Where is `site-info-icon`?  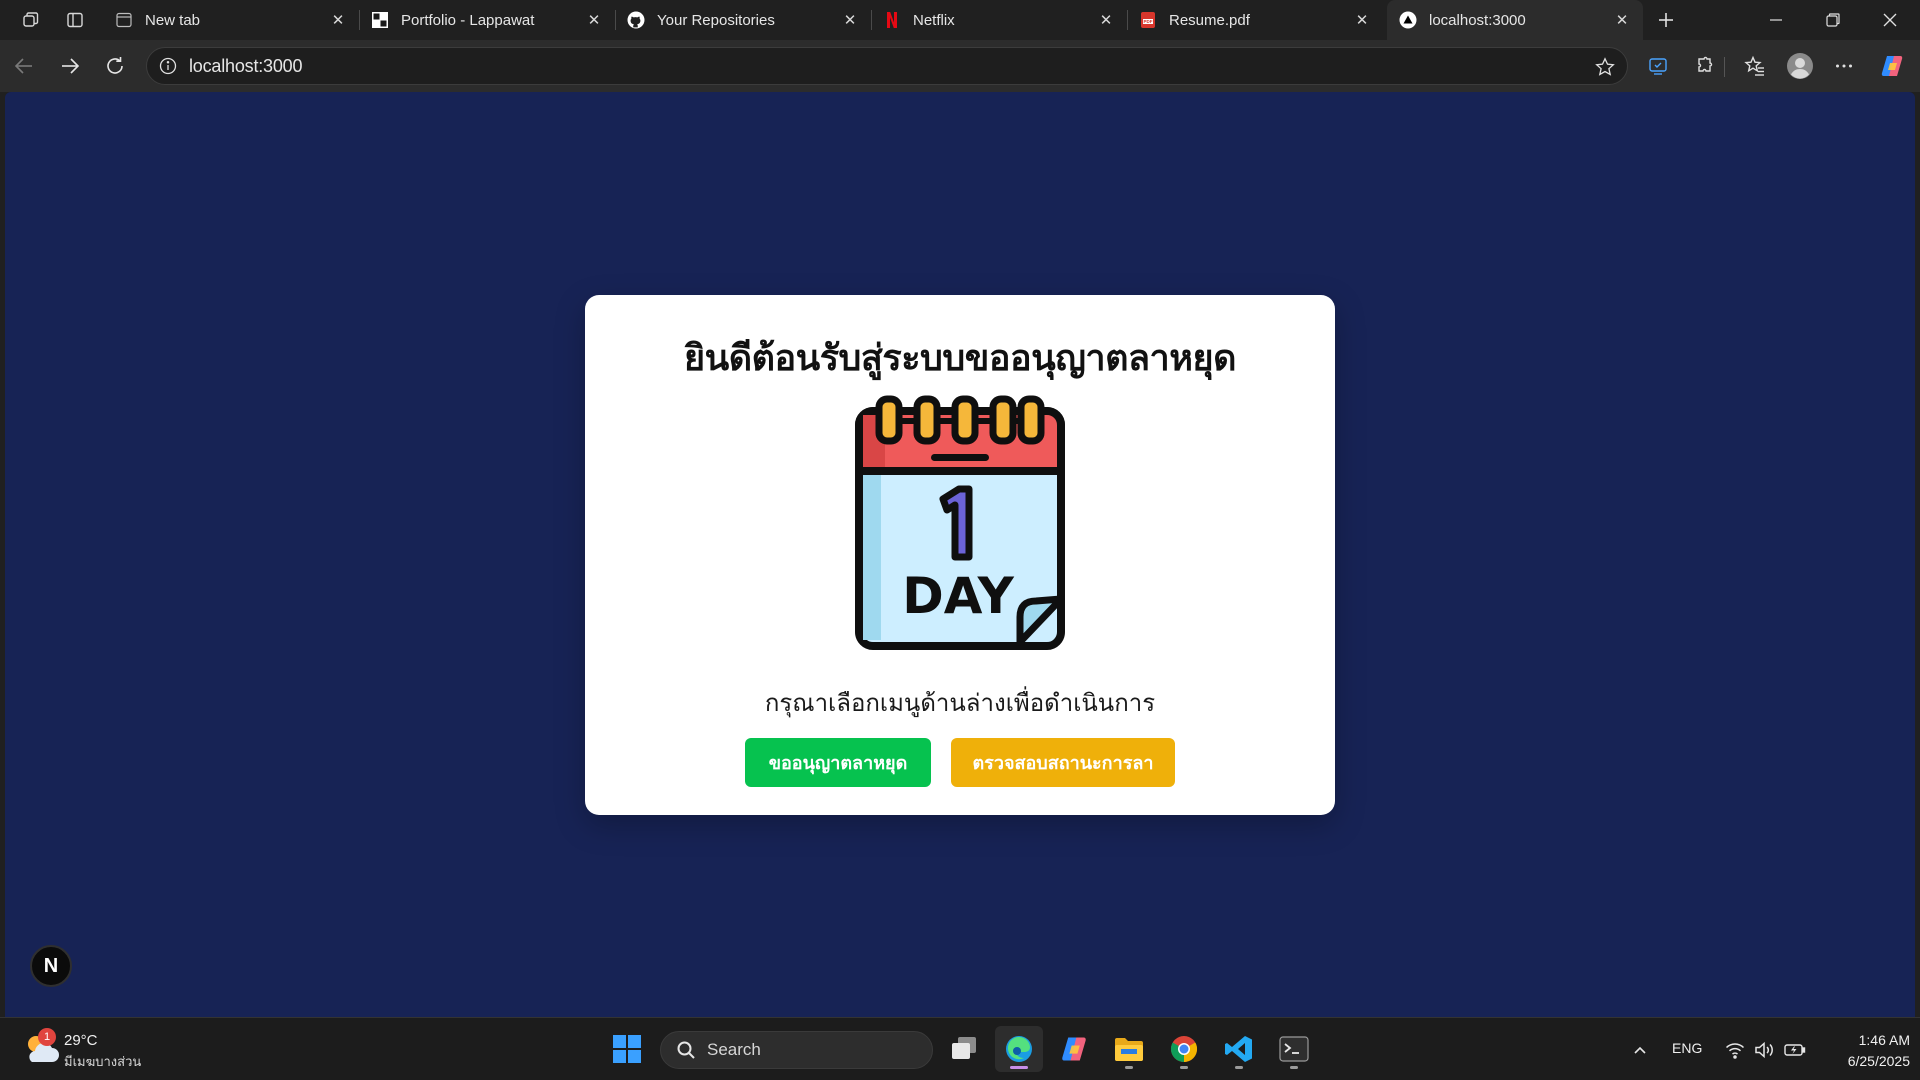 site-info-icon is located at coordinates (168, 66).